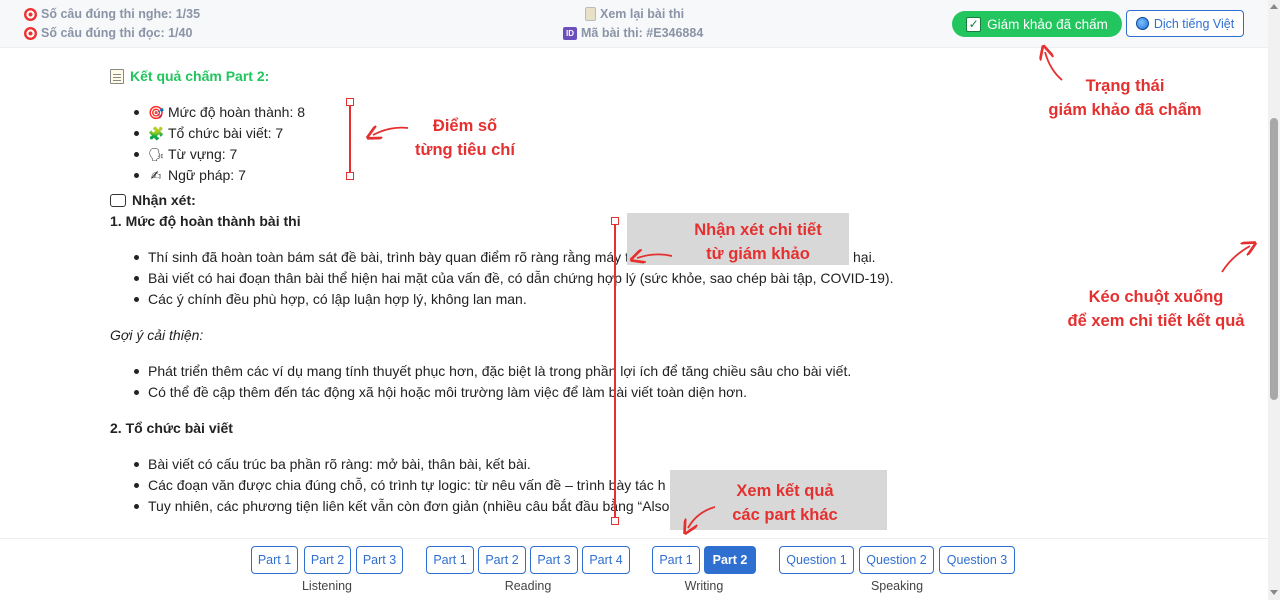 The height and width of the screenshot is (600, 1280). Describe the element at coordinates (590, 14) in the screenshot. I see `scroll-icon` at that location.